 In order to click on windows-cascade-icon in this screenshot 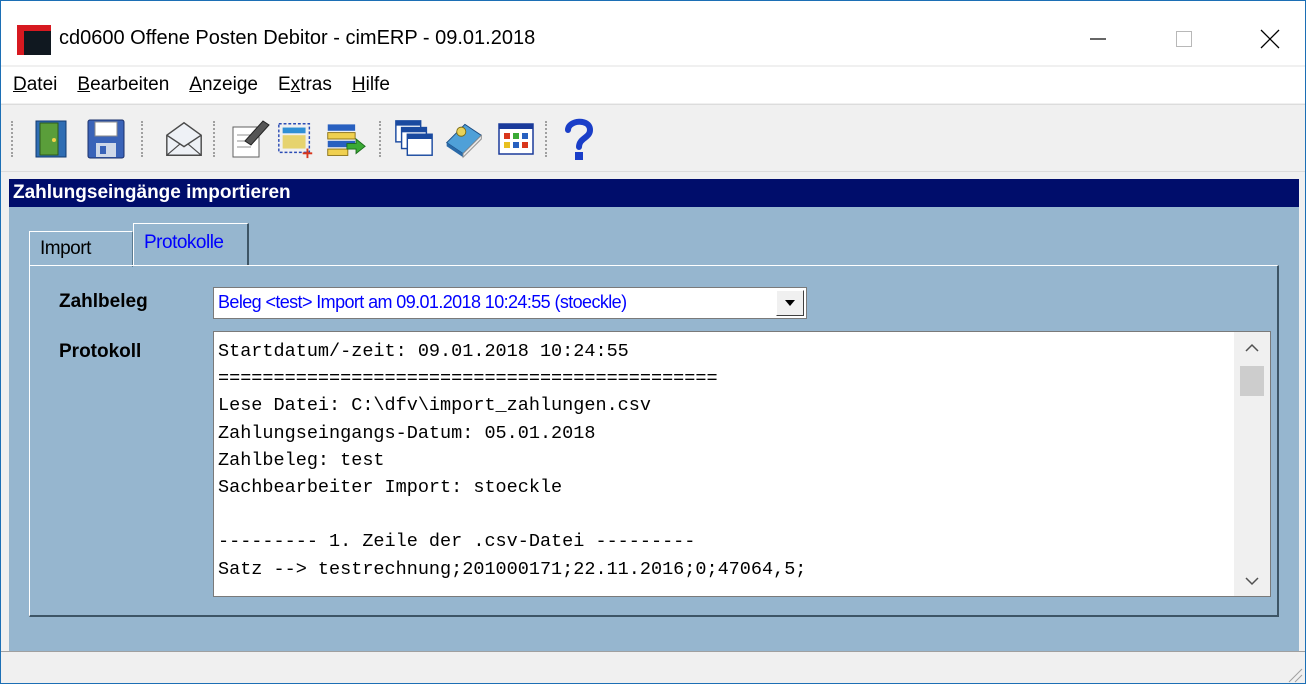, I will do `click(414, 138)`.